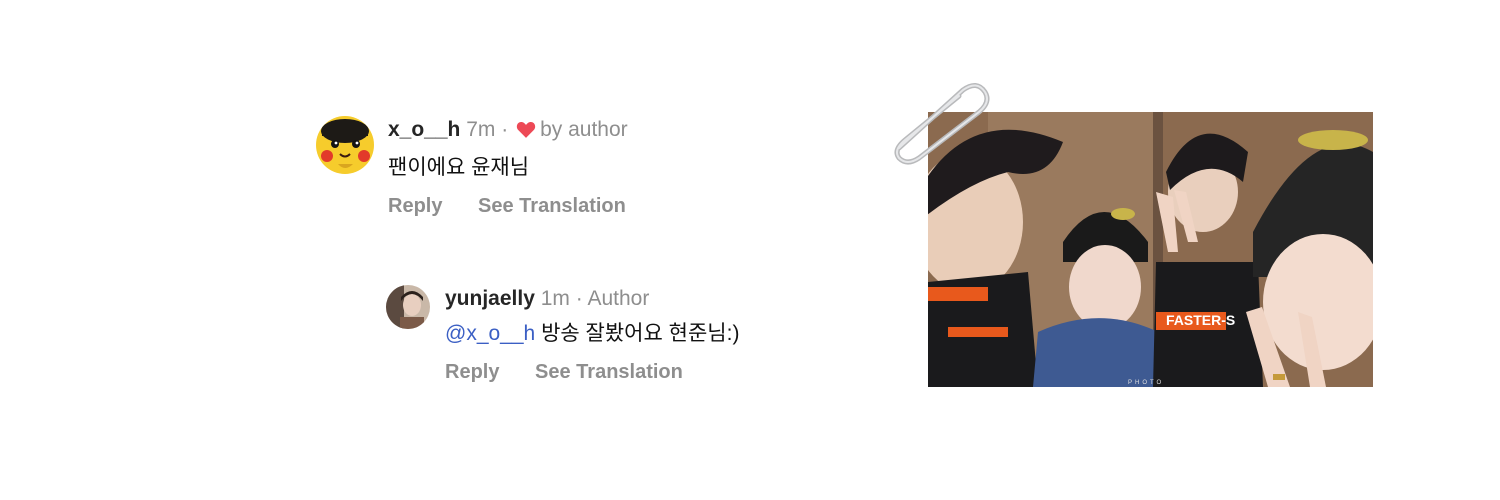 Image resolution: width=1500 pixels, height=500 pixels. What do you see at coordinates (618, 298) in the screenshot?
I see `author-badge: Author` at bounding box center [618, 298].